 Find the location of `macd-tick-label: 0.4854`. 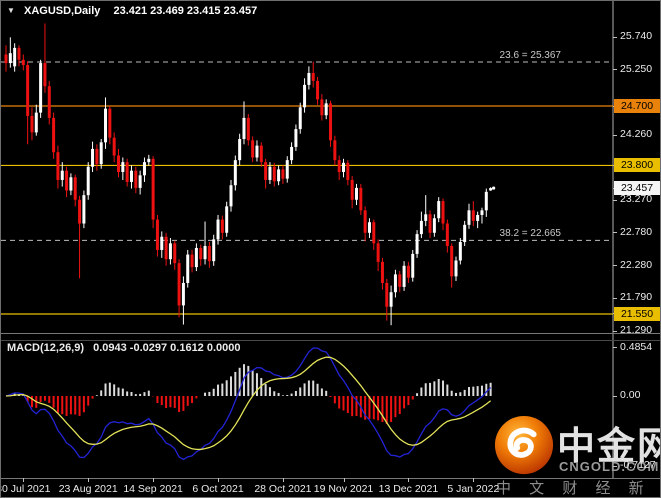

macd-tick-label: 0.4854 is located at coordinates (636, 346).